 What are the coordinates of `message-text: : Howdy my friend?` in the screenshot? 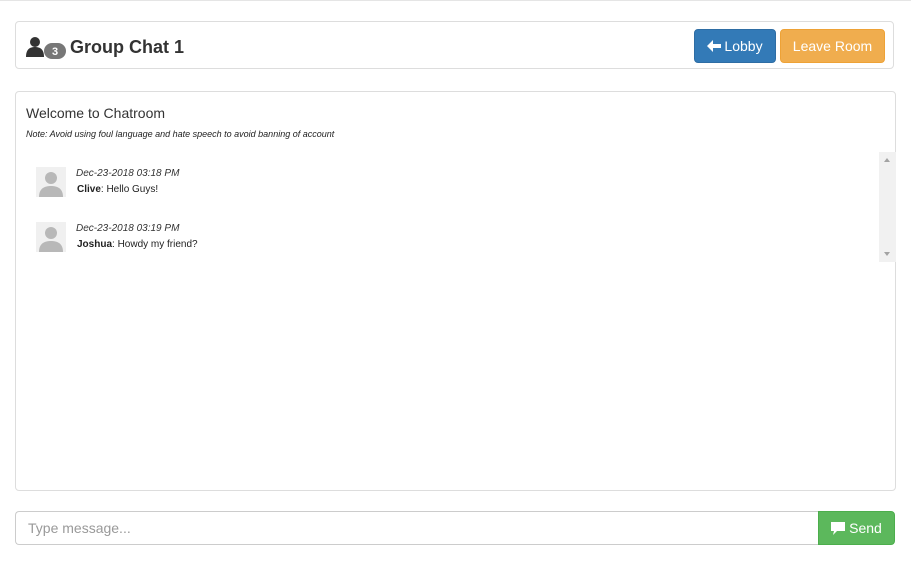 It's located at (155, 244).